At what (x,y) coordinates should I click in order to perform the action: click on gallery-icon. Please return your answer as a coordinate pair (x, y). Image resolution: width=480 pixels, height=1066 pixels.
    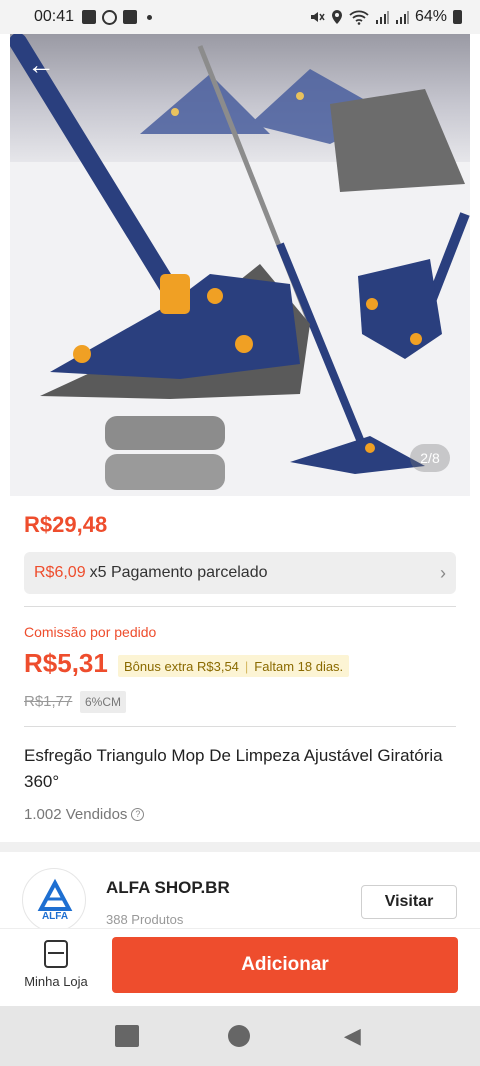
    Looking at the image, I should click on (89, 17).